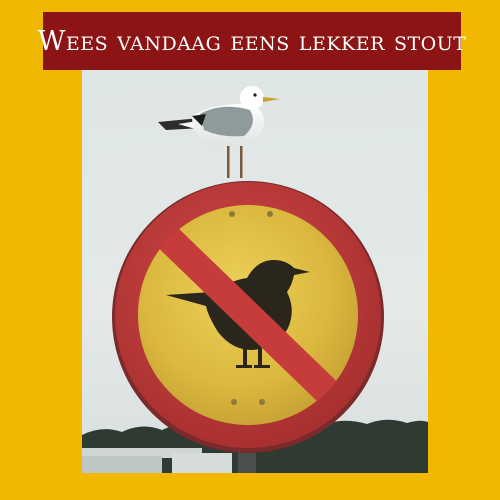  I want to click on banner-title: Wees vandaag eens lekker stout, so click(252, 41).